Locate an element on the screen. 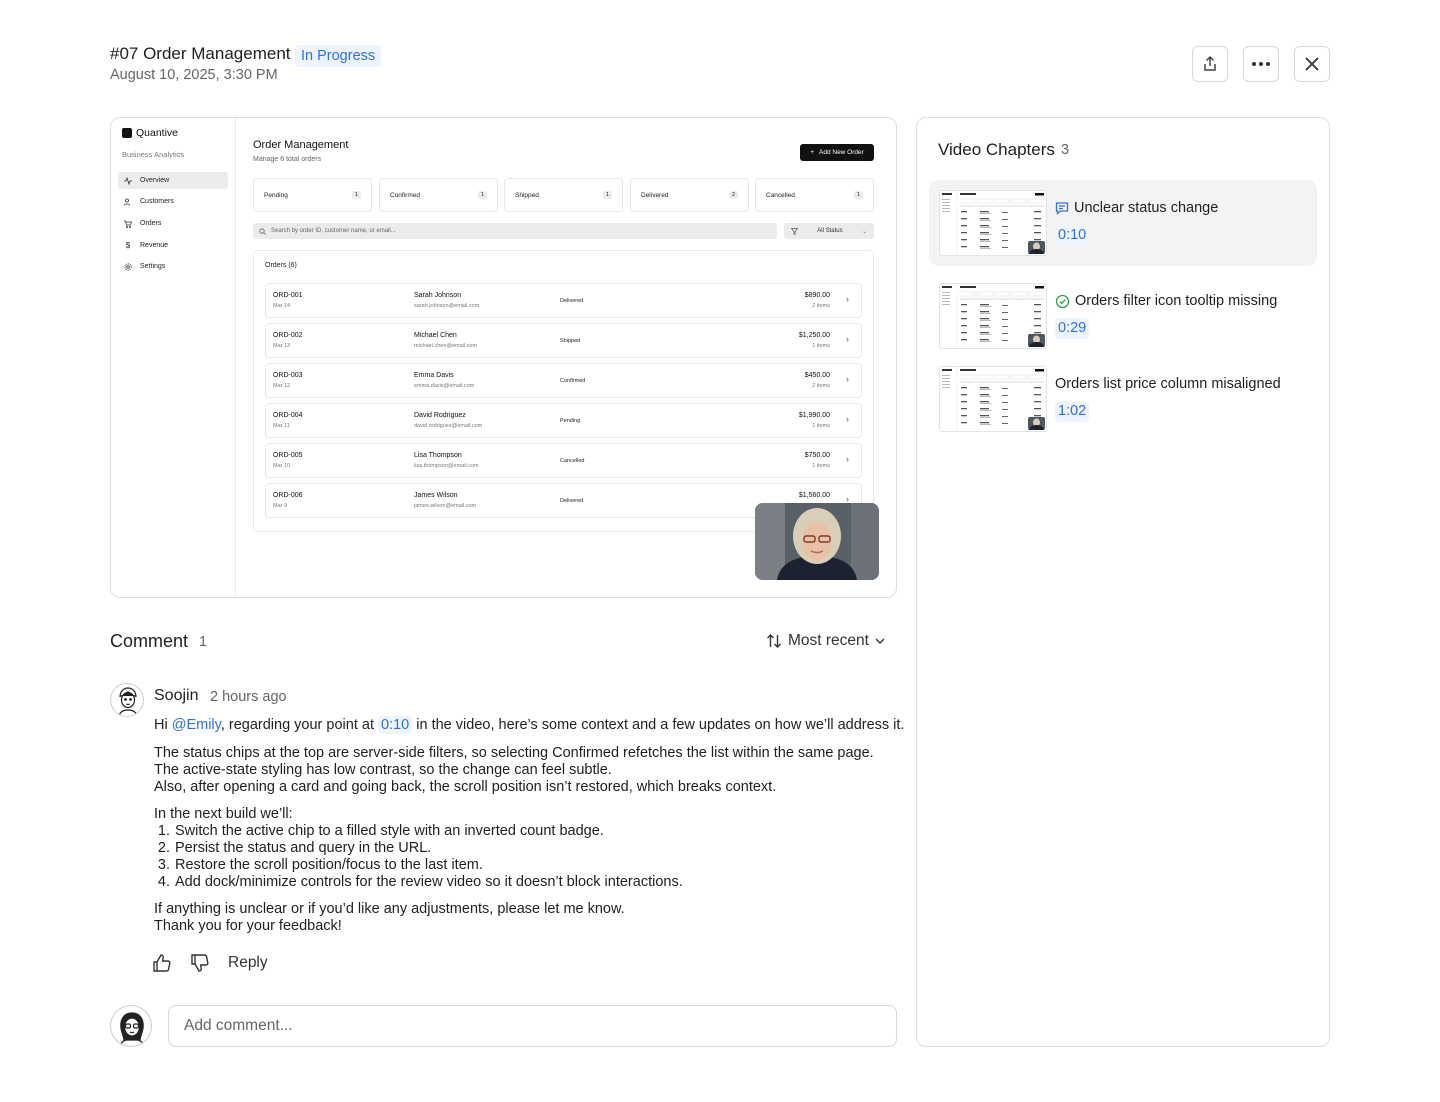  customer-name: Sarah Johnson is located at coordinates (438, 295).